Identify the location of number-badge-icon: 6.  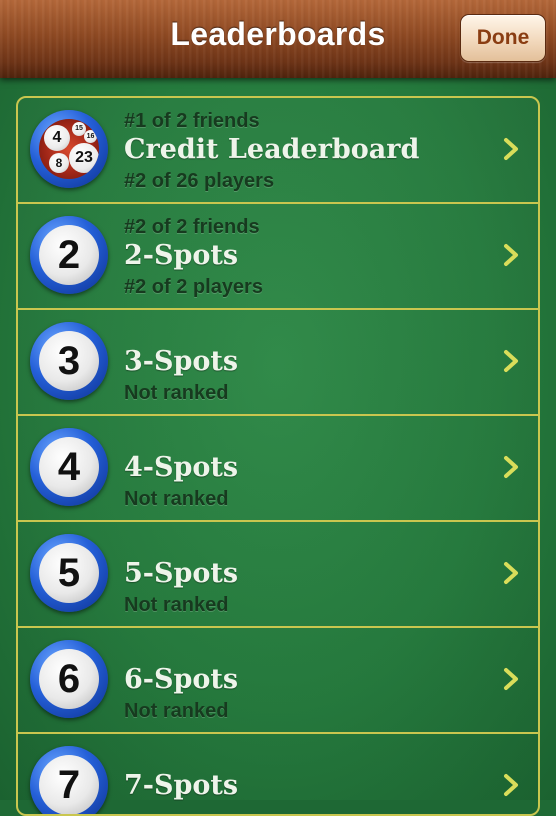
(69, 679).